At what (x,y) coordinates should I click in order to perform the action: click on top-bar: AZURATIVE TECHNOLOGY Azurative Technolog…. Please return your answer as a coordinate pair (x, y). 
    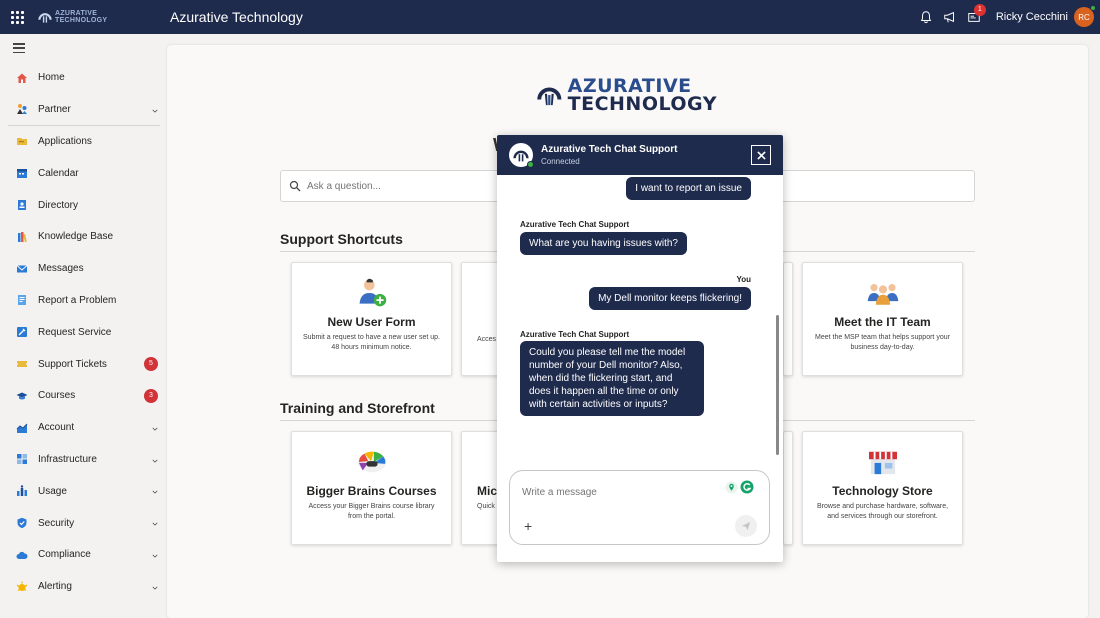
    Looking at the image, I should click on (550, 17).